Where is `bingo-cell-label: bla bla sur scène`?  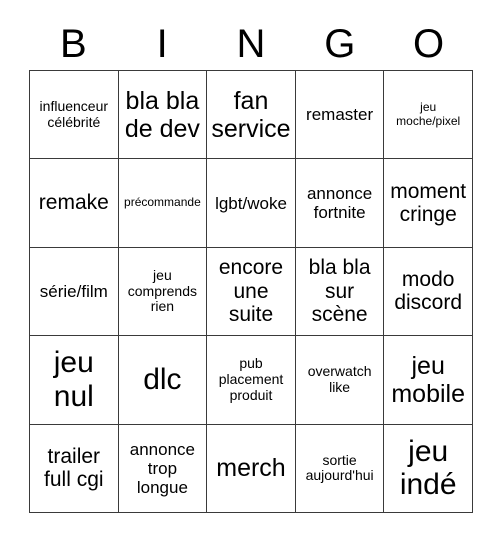 bingo-cell-label: bla bla sur scène is located at coordinates (339, 291).